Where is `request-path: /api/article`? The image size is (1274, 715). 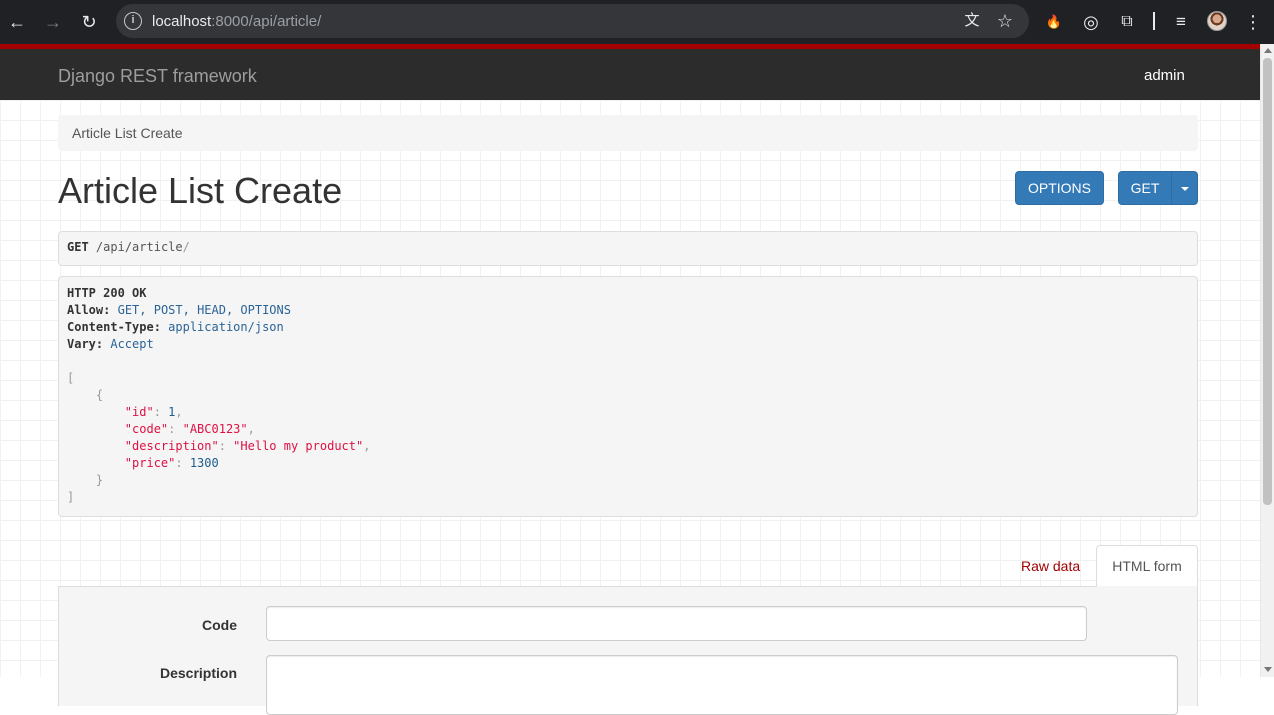 request-path: /api/article is located at coordinates (139, 247).